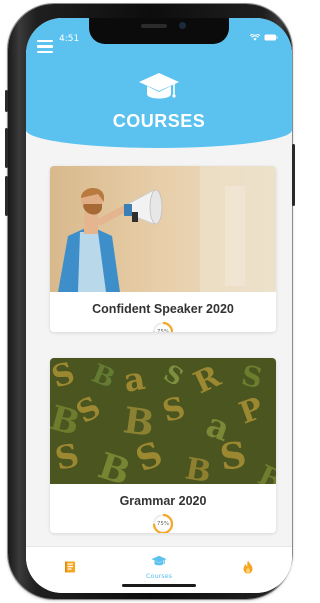  What do you see at coordinates (163, 501) in the screenshot?
I see `course-title: Grammar 2020` at bounding box center [163, 501].